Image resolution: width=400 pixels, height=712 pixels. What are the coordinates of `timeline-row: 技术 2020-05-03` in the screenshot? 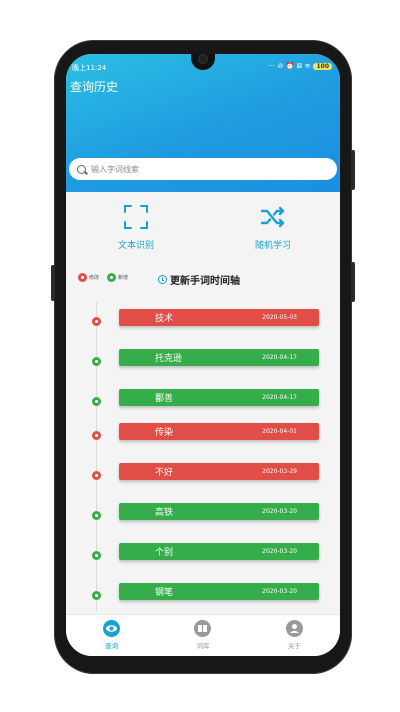 It's located at (203, 319).